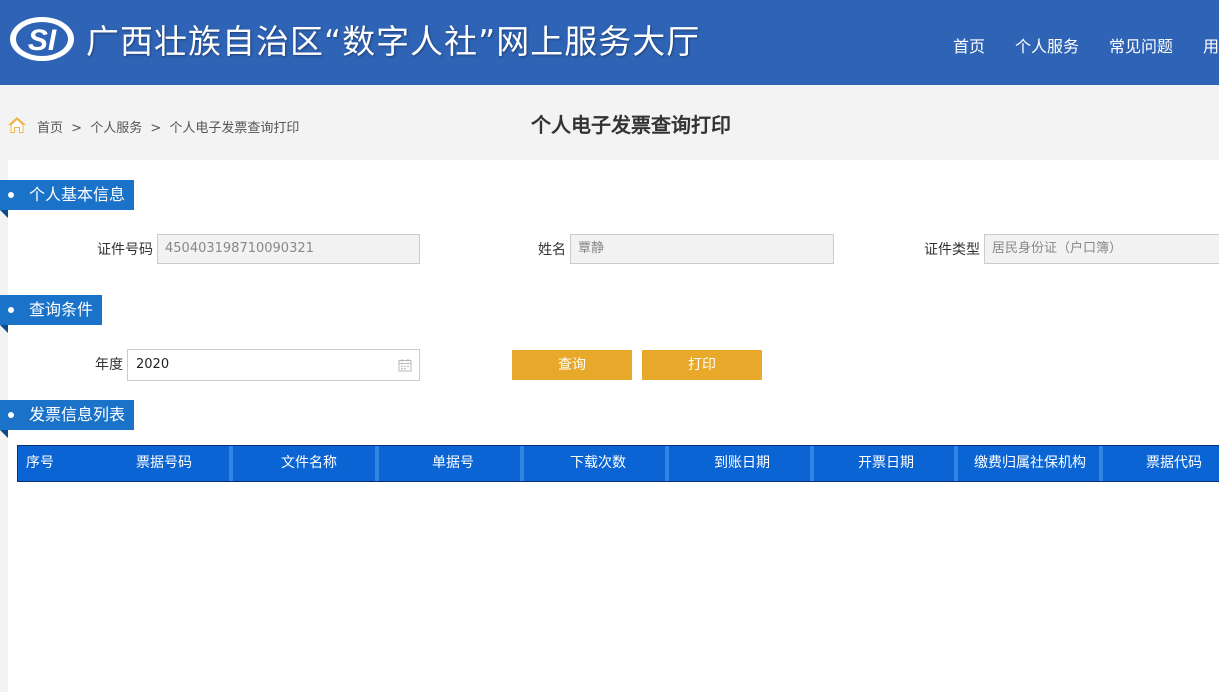 This screenshot has width=1219, height=692. Describe the element at coordinates (631, 125) in the screenshot. I see `page-title: 个人电子发票查询打印` at that location.